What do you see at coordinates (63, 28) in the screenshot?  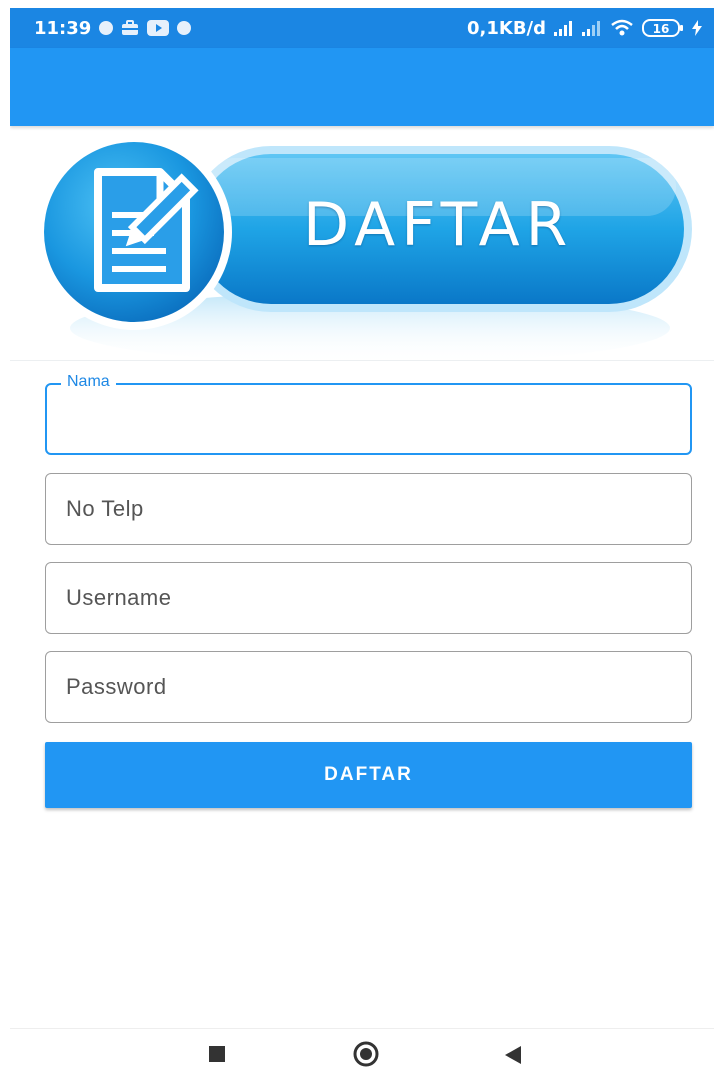 I see `status-time: 11:39` at bounding box center [63, 28].